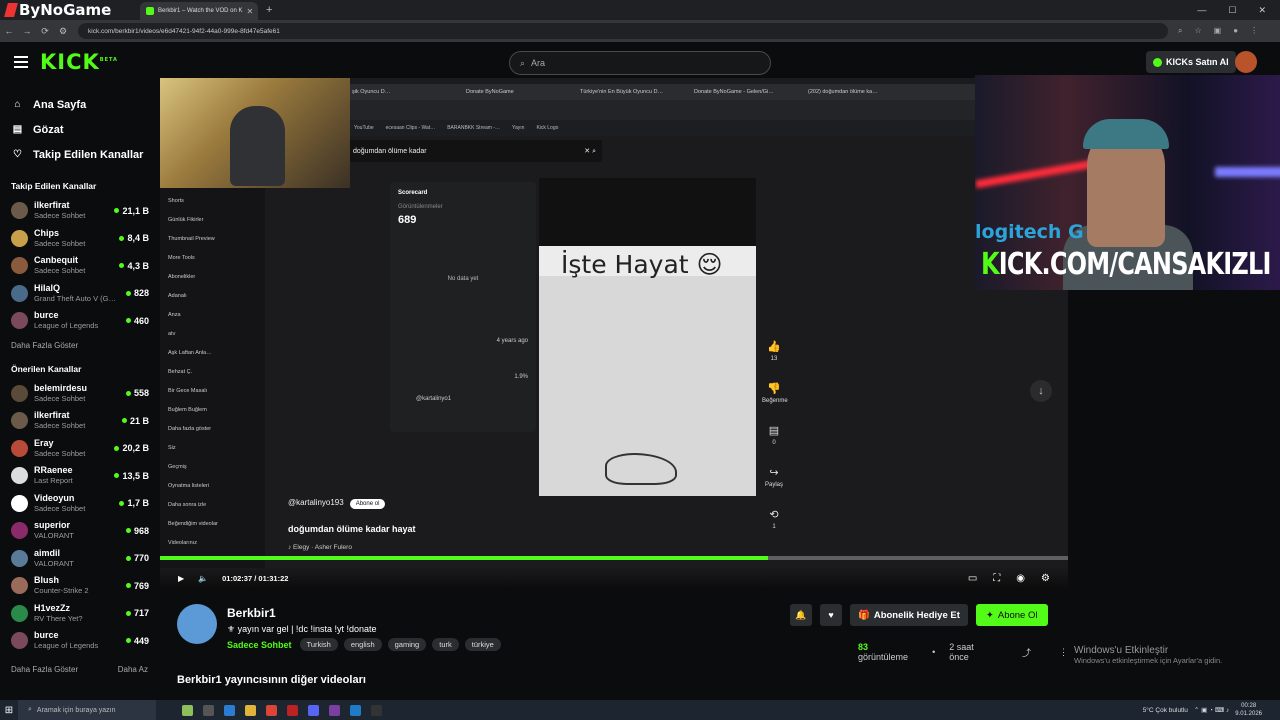 This screenshot has height=720, width=1280. What do you see at coordinates (133, 669) in the screenshot?
I see `show-less: Daha Az` at bounding box center [133, 669].